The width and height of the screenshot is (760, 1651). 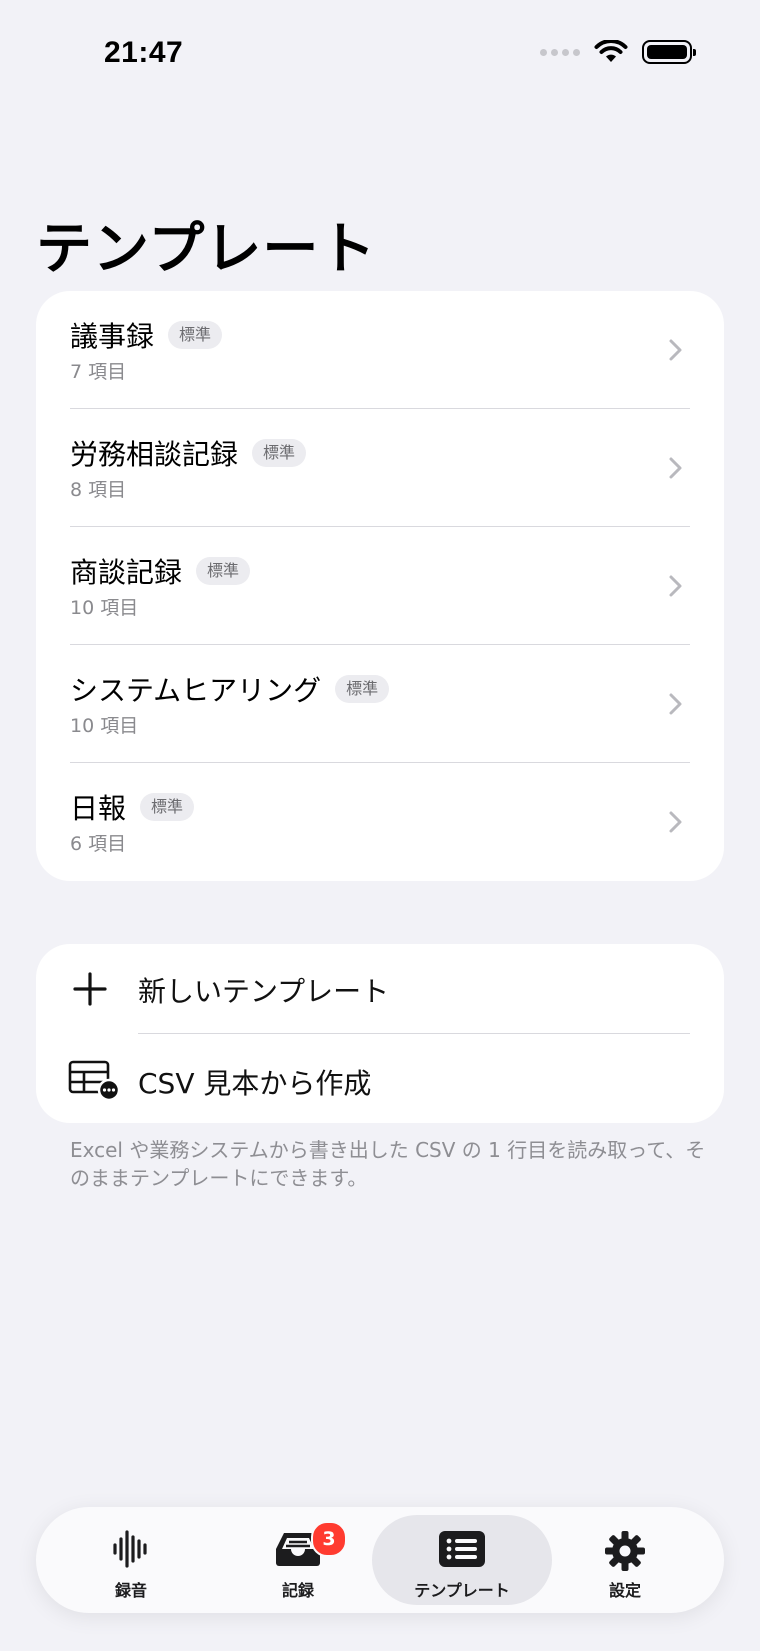 I want to click on plus-icon, so click(x=90, y=989).